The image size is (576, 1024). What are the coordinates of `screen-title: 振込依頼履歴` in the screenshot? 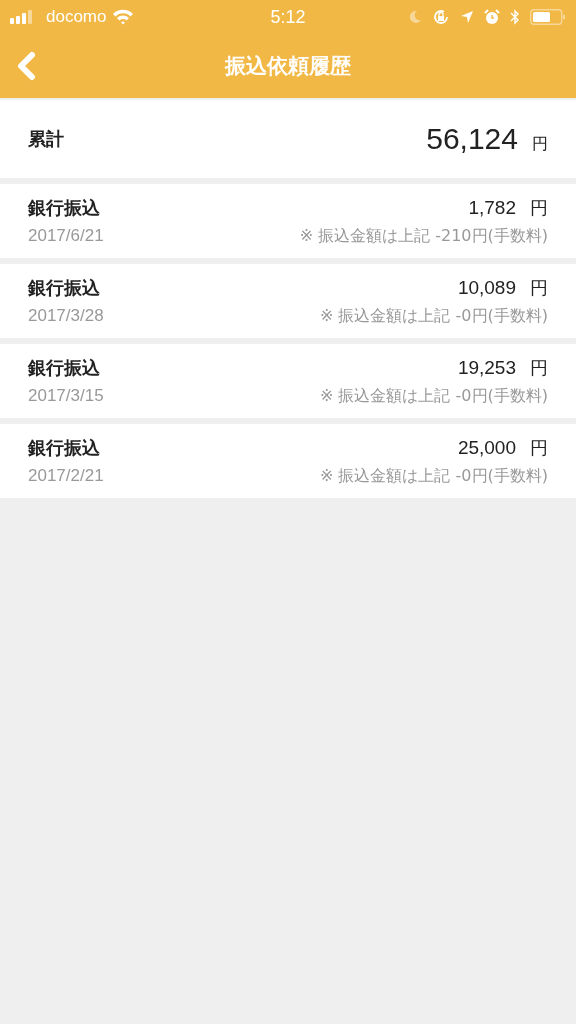 It's located at (288, 66).